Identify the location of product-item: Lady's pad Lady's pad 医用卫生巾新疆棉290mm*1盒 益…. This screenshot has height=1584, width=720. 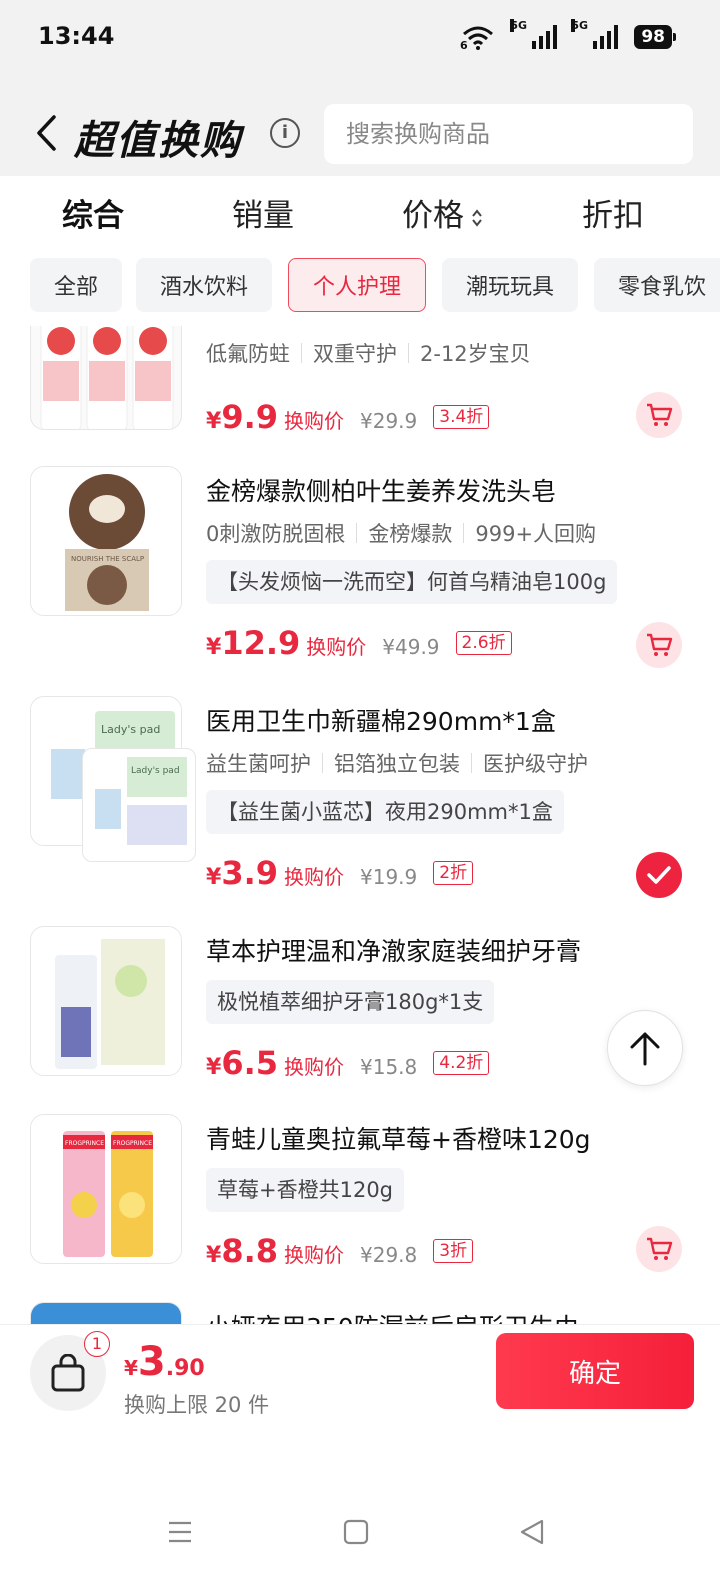
(360, 811).